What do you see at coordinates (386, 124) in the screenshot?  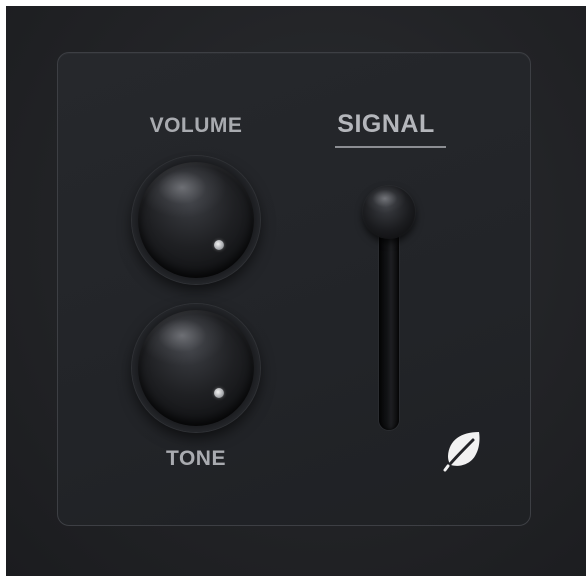 I see `signal-label: SIGNAL` at bounding box center [386, 124].